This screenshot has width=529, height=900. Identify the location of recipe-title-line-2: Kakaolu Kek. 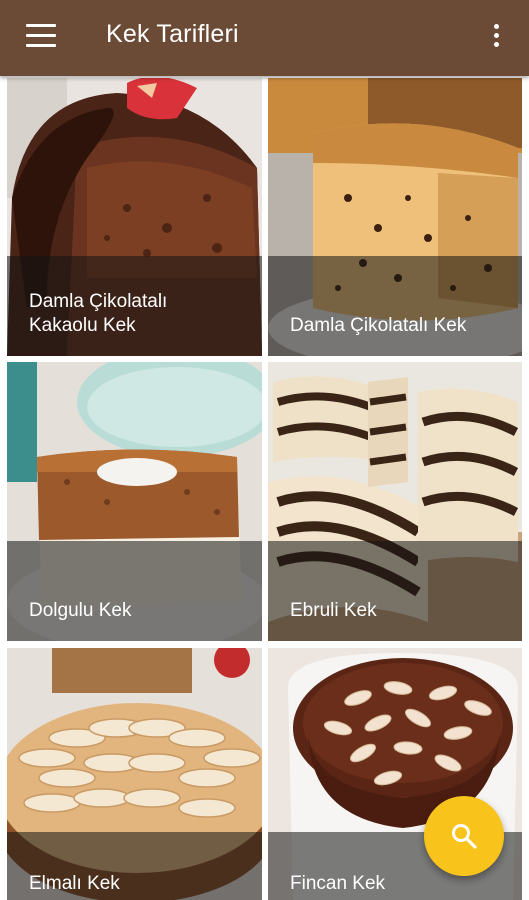
(82, 325).